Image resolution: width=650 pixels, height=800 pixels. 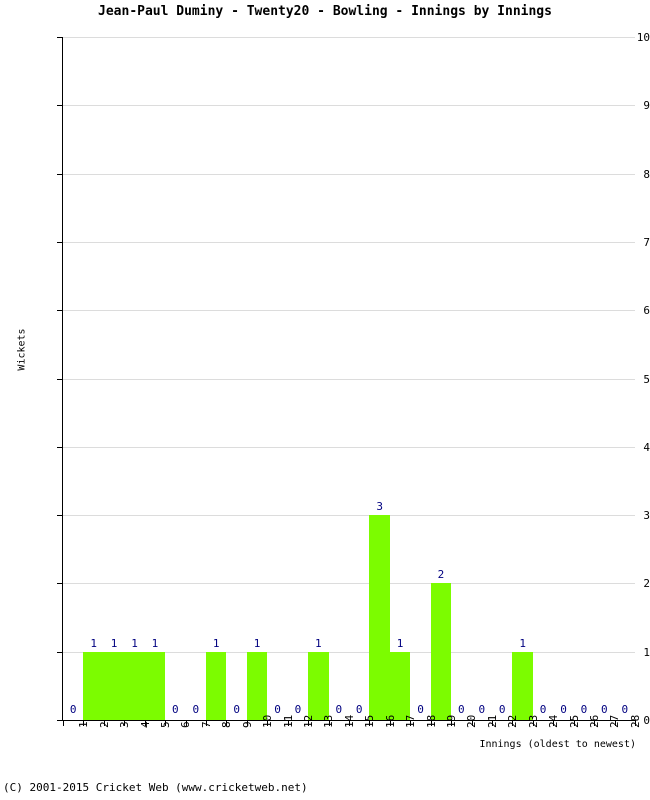 What do you see at coordinates (441, 575) in the screenshot?
I see `bar-value-label: 2` at bounding box center [441, 575].